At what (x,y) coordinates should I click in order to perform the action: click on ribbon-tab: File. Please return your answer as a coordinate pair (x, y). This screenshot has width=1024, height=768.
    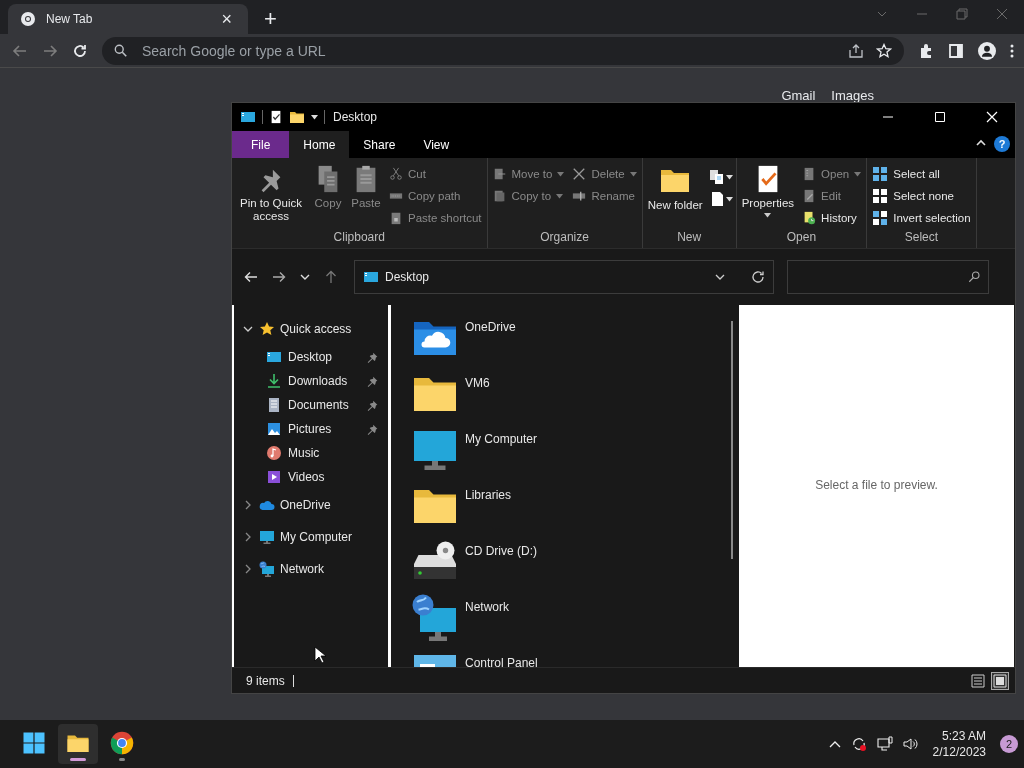
    Looking at the image, I should click on (261, 144).